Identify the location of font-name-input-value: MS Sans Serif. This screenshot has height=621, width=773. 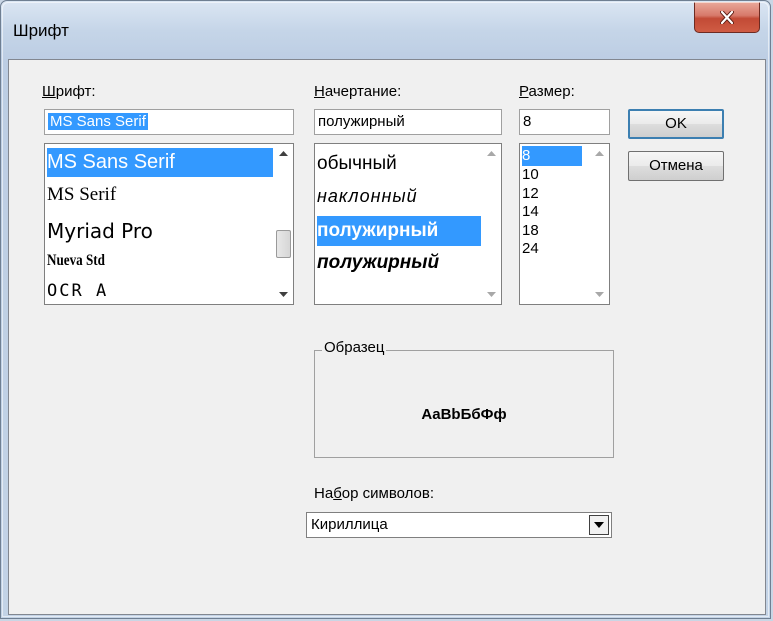
(98, 121).